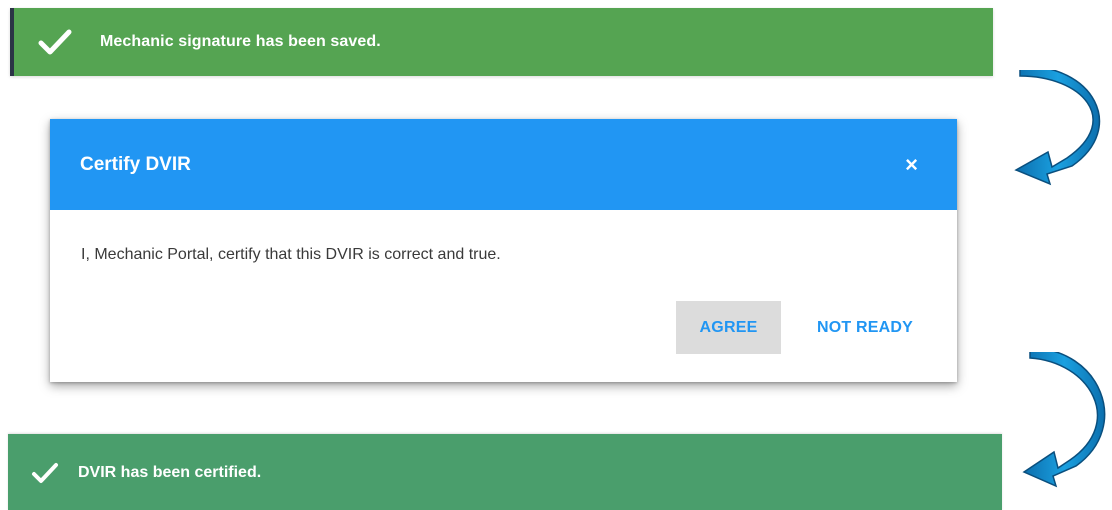 The width and height of the screenshot is (1112, 510). I want to click on dvir-certified-toast: DVIR has been certified., so click(505, 472).